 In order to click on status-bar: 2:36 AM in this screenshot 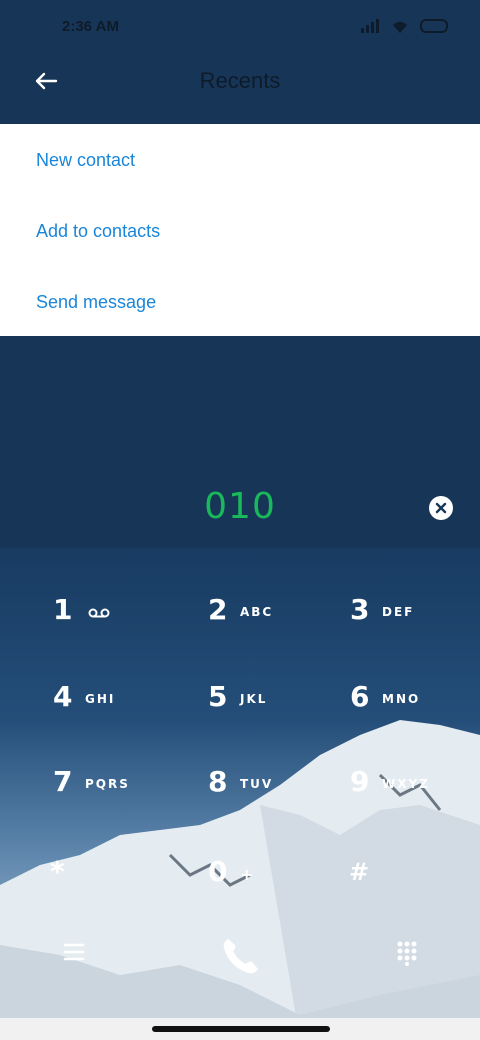, I will do `click(240, 28)`.